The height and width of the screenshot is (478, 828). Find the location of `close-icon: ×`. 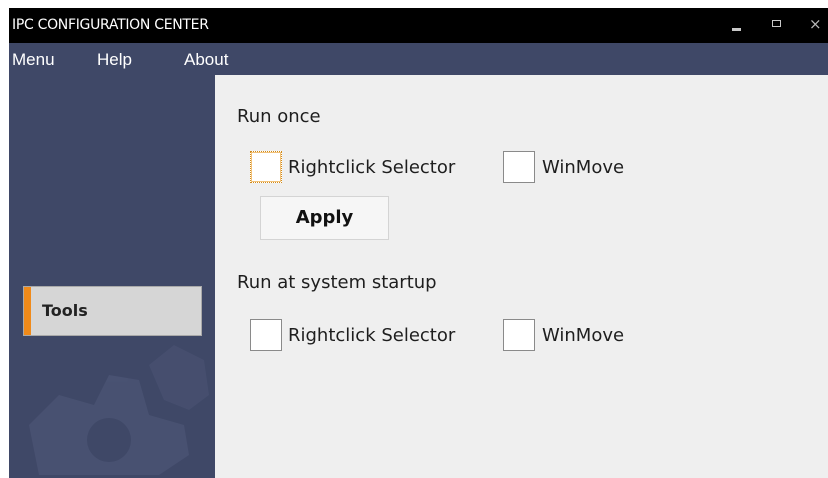

close-icon: × is located at coordinates (815, 24).